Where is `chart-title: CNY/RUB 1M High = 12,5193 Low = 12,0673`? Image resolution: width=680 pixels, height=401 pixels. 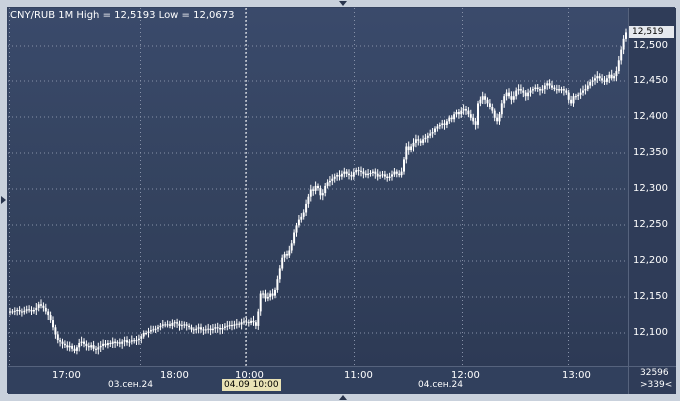
chart-title: CNY/RUB 1M High = 12,5193 Low = 12,0673 is located at coordinates (122, 15).